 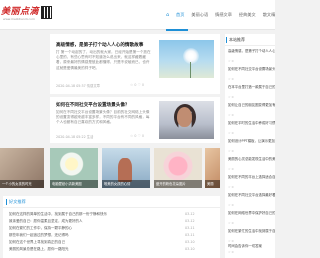 I want to click on sidebar-item: 美丽的心灵总能发现生活中的美好 ☆ 0, so click(x=251, y=166).